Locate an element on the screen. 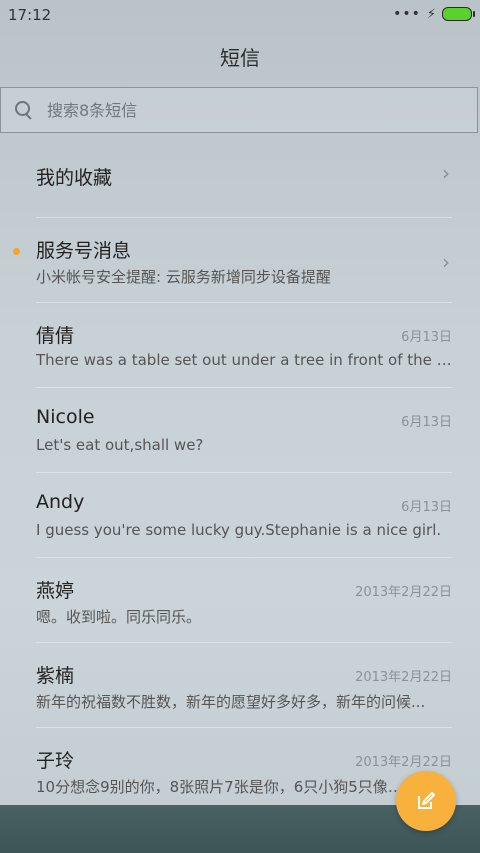 This screenshot has width=480, height=853. list-item-title: 紫楠 is located at coordinates (55, 676).